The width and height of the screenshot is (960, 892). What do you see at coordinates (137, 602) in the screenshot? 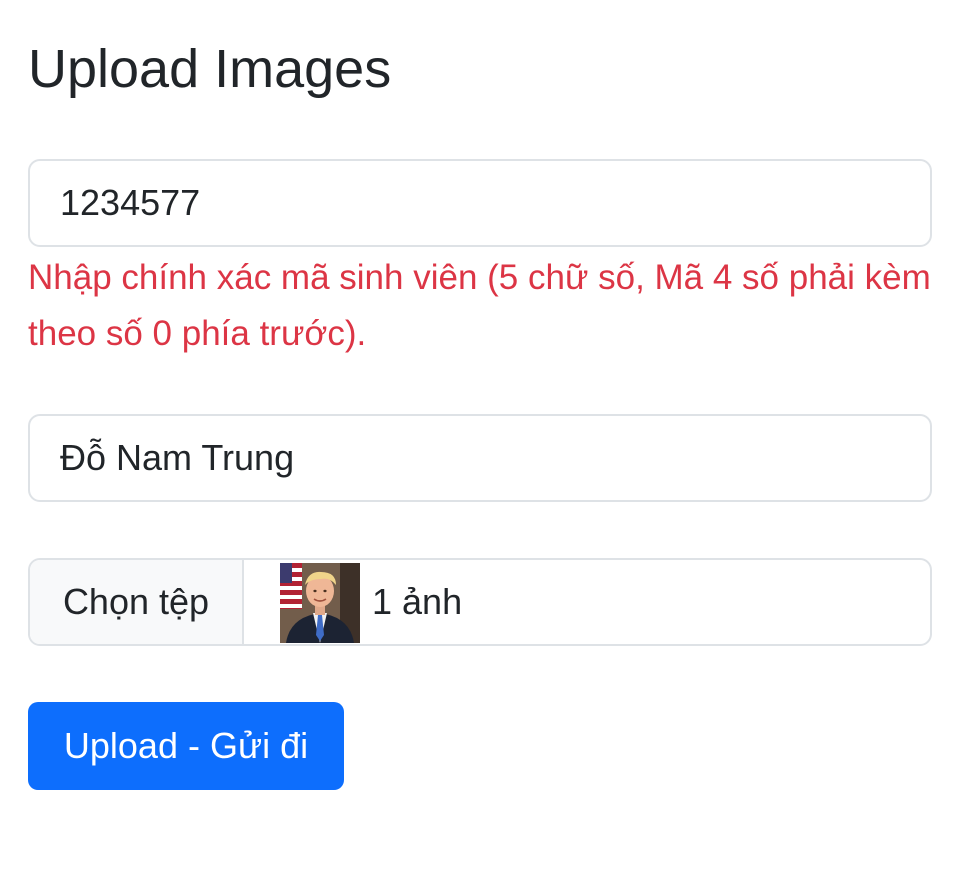
I see `choose-file-button: Chọn tệp` at bounding box center [137, 602].